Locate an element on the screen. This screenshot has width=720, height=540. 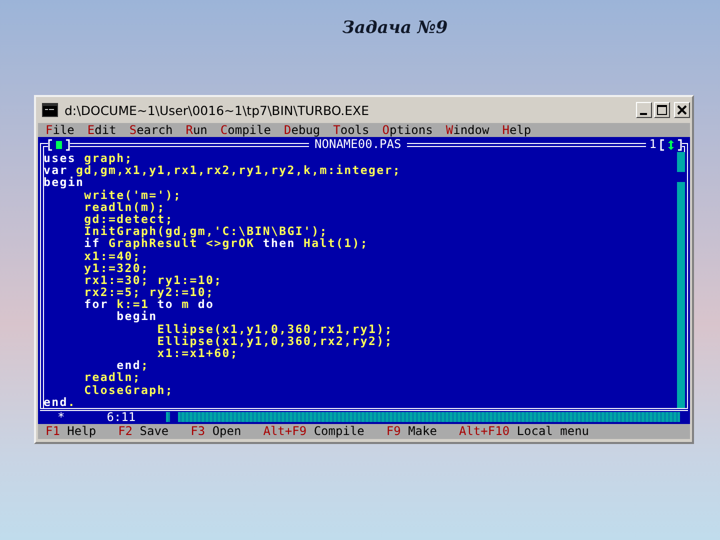
code-line: CloseGraph; is located at coordinates (128, 390).